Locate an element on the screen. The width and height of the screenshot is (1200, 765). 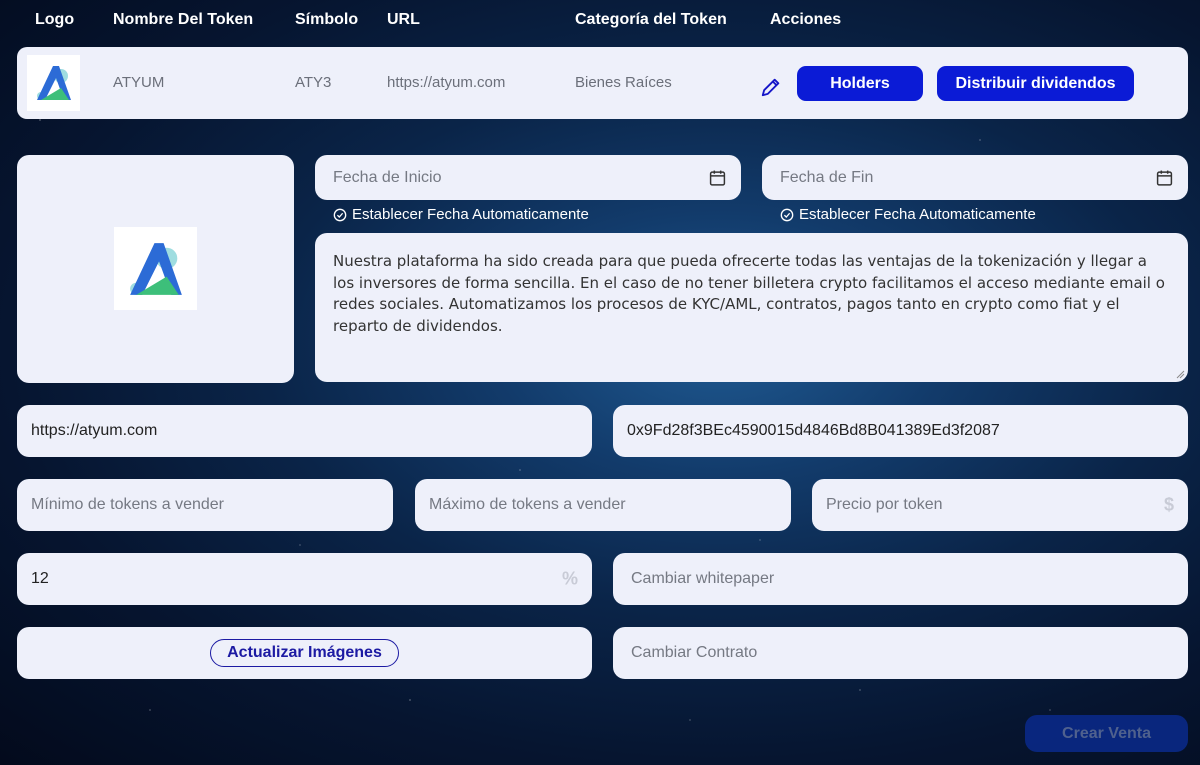
url-value: https://atyum.com is located at coordinates (94, 430).